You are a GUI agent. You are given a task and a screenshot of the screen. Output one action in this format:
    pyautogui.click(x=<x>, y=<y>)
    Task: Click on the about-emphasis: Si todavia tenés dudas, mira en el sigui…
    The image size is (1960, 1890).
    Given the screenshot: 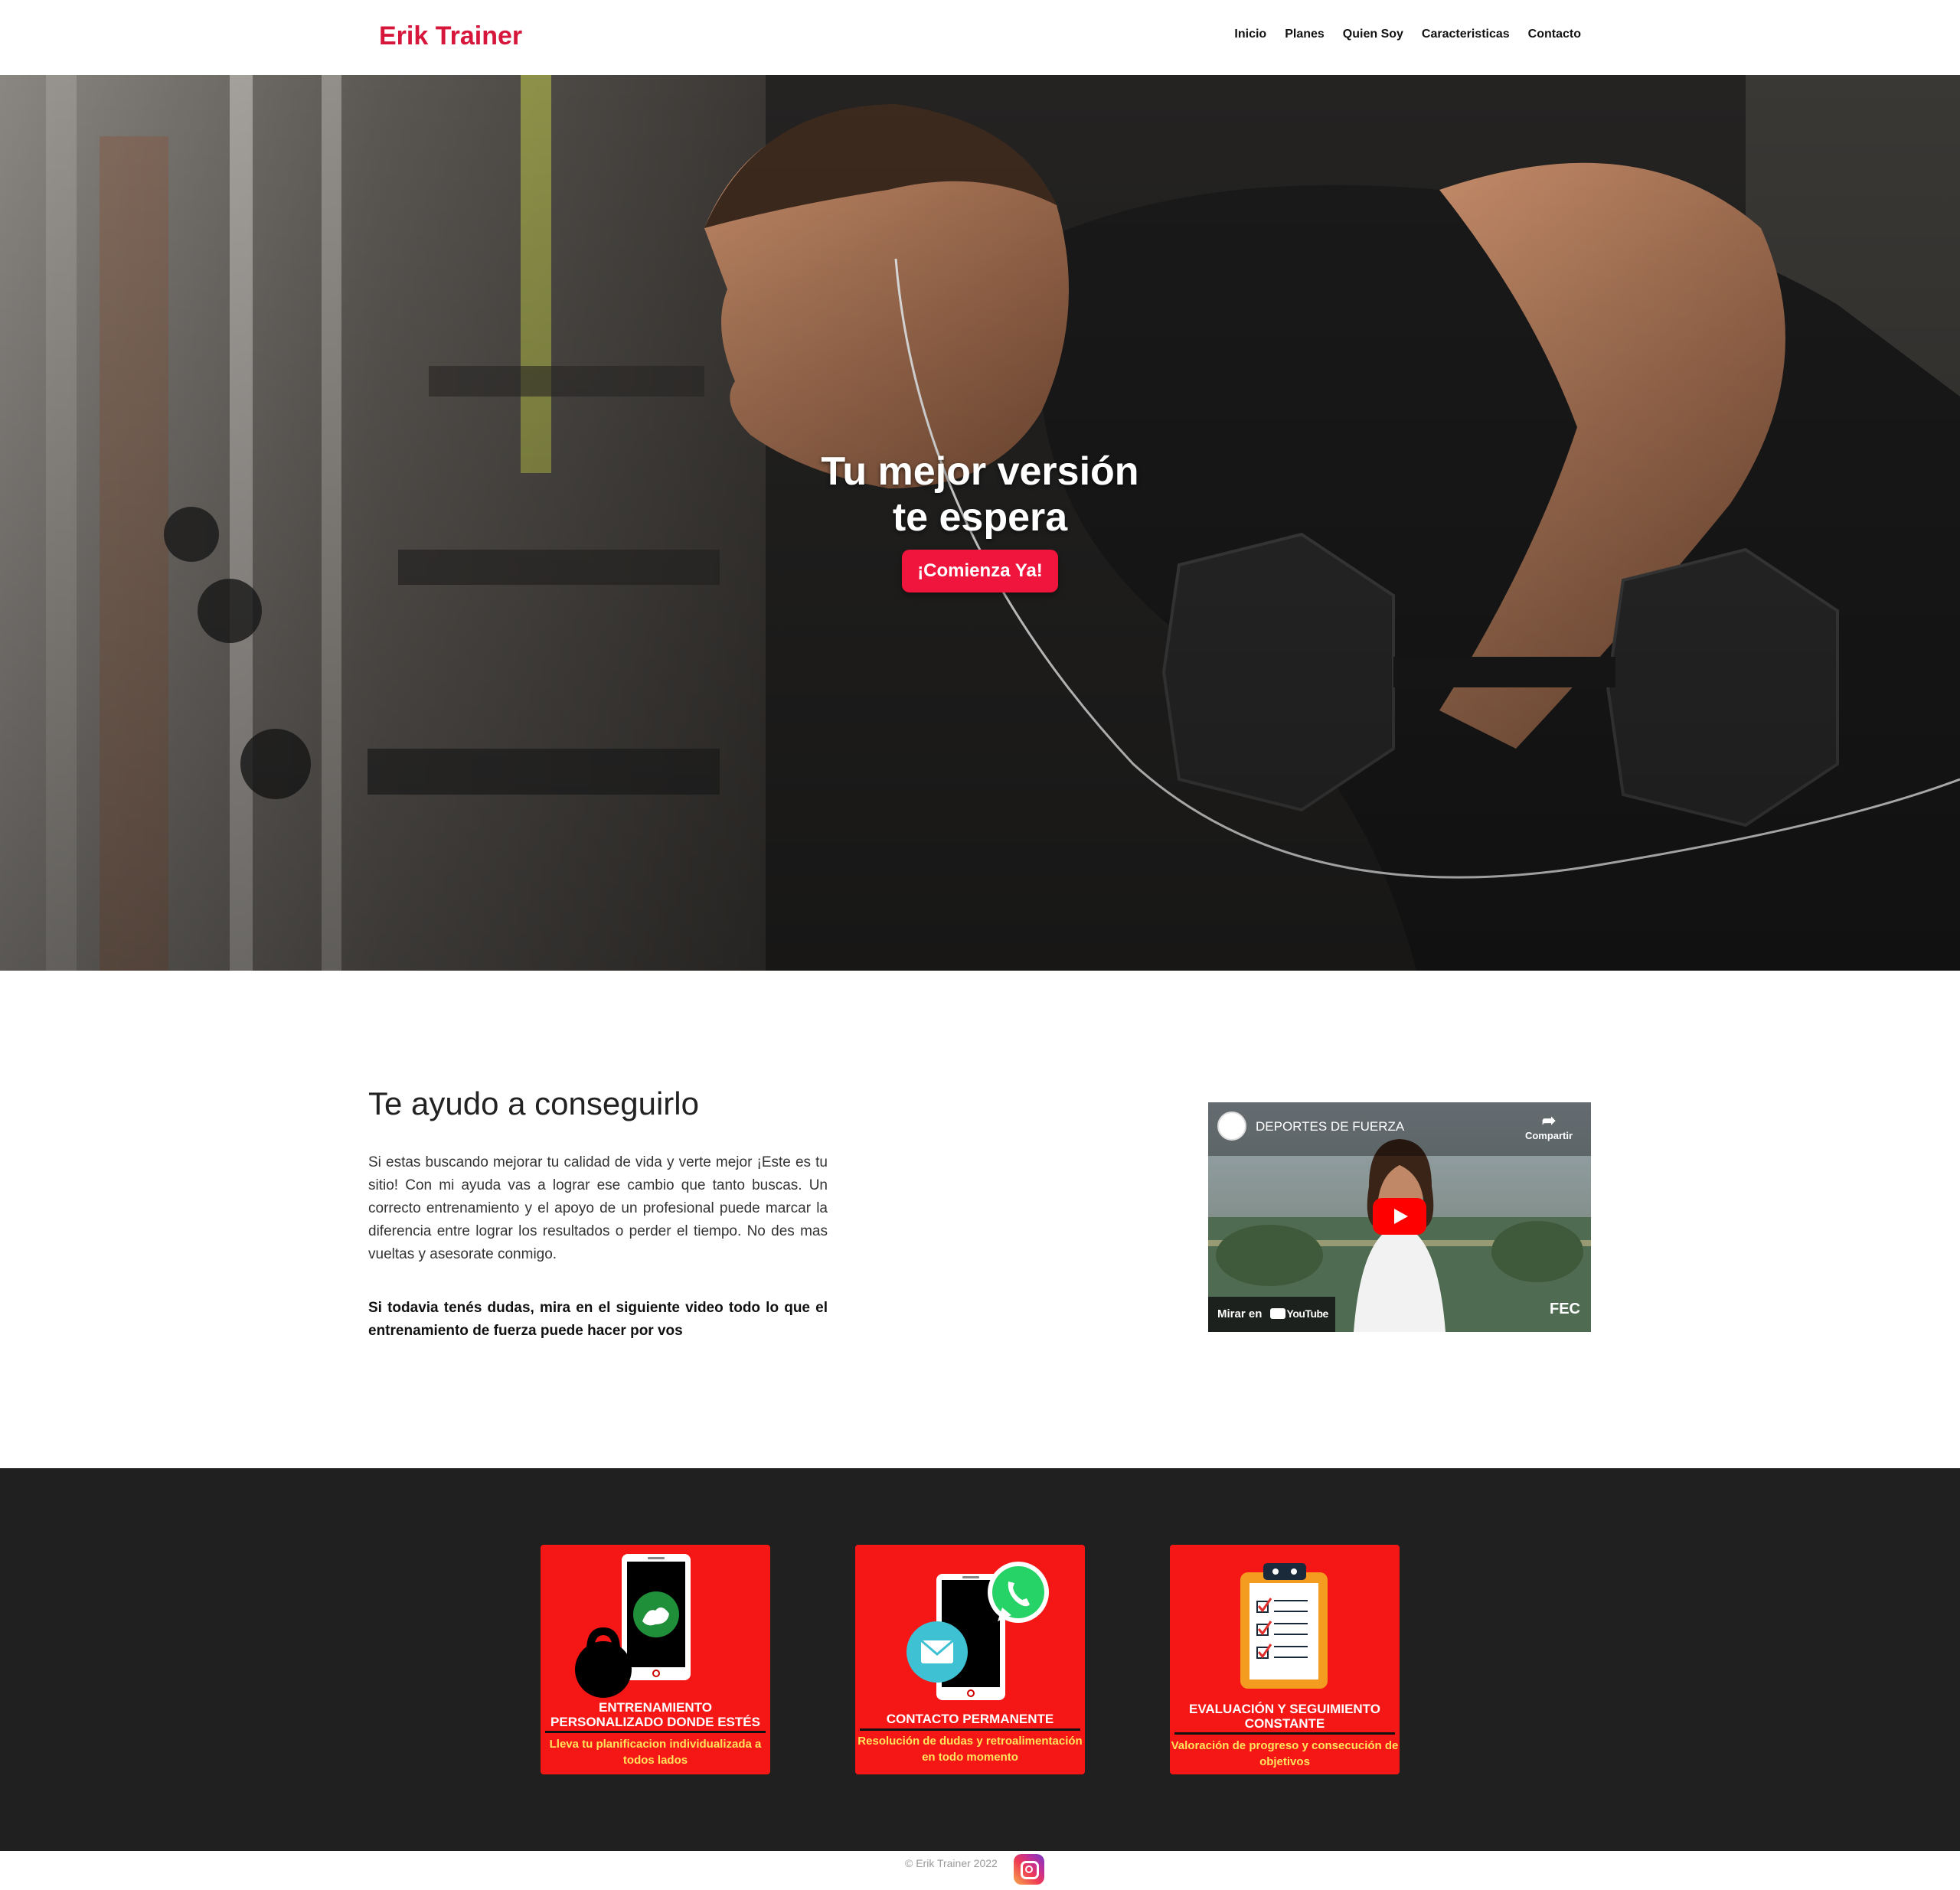 What is the action you would take?
    pyautogui.click(x=598, y=1319)
    